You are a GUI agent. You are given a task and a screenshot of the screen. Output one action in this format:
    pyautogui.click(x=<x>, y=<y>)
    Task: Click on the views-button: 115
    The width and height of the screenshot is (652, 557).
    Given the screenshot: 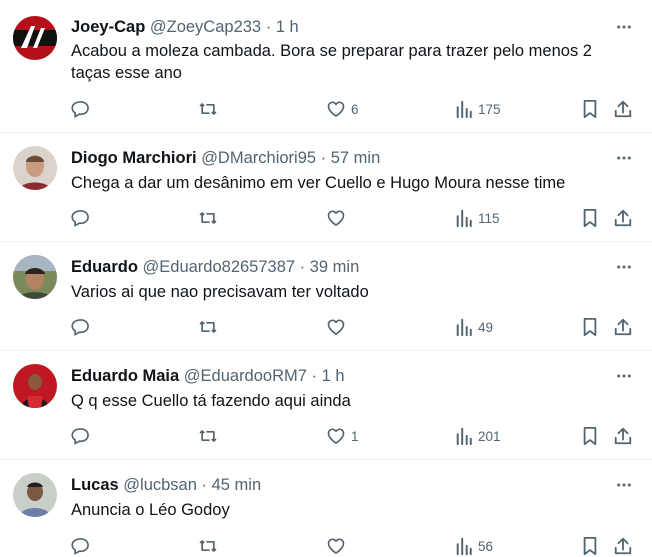 What is the action you would take?
    pyautogui.click(x=477, y=218)
    